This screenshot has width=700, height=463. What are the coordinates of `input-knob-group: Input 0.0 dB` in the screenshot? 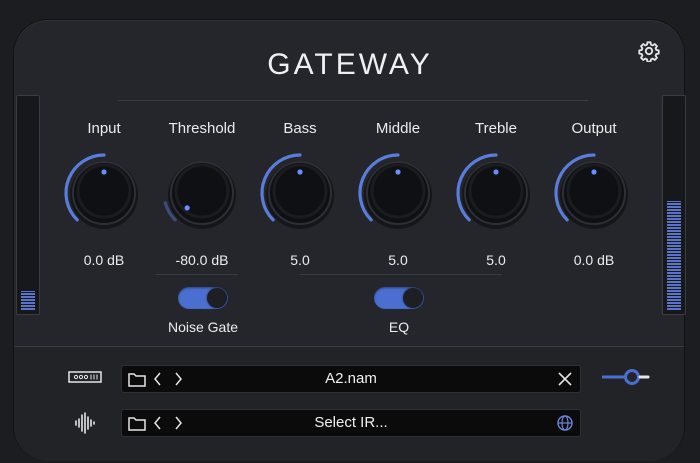 It's located at (104, 193).